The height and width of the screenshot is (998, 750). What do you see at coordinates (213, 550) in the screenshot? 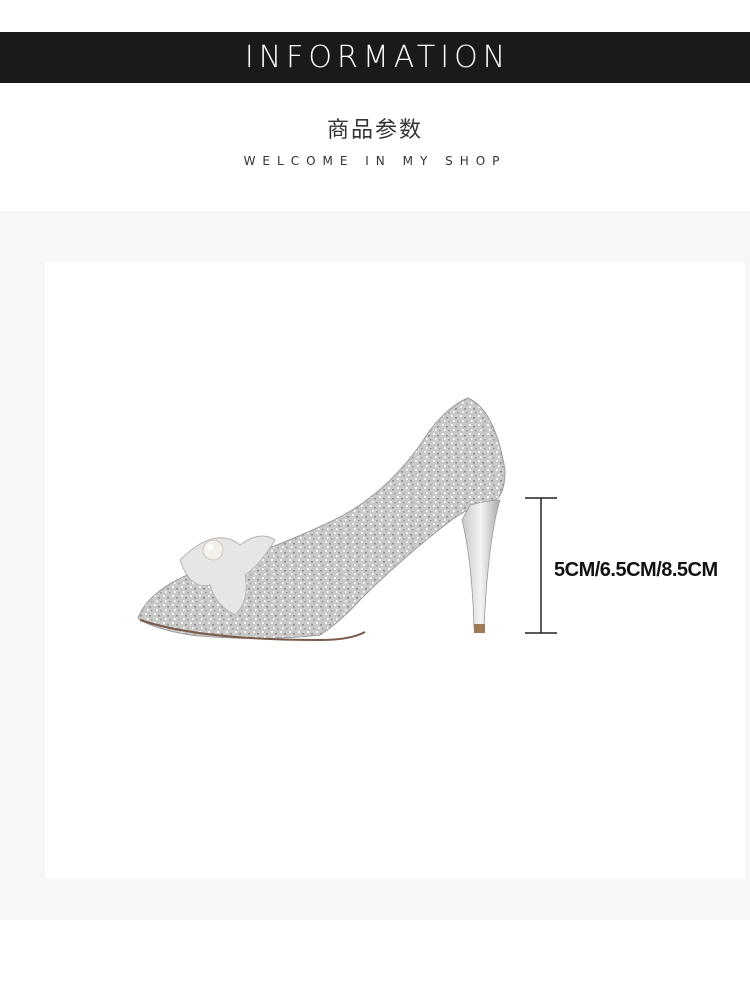
I see `pearl-ornament` at bounding box center [213, 550].